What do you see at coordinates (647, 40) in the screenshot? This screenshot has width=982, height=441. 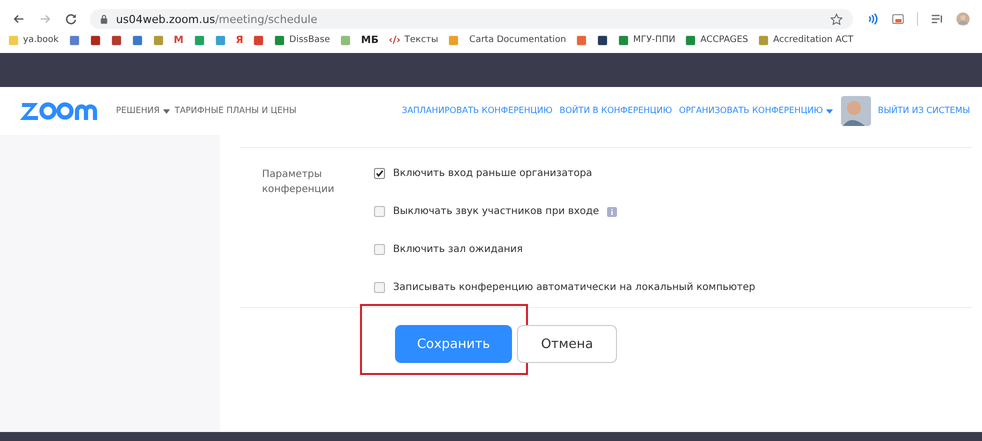 I see `bookmark-item: МГУ-ППИ` at bounding box center [647, 40].